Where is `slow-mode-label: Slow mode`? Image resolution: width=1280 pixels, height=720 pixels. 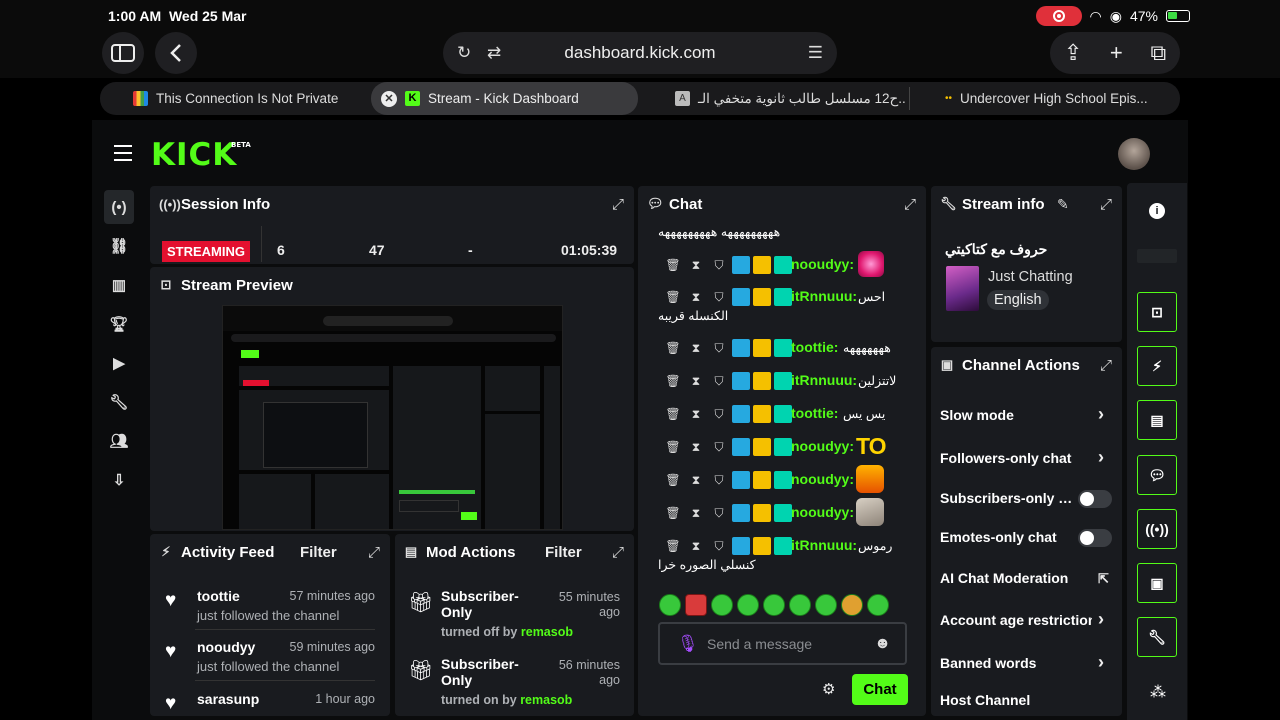
slow-mode-label: Slow mode is located at coordinates (1027, 415).